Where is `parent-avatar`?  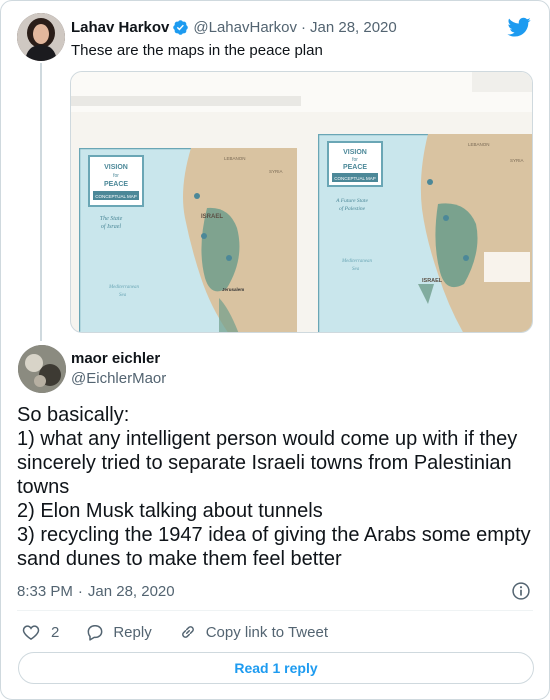 parent-avatar is located at coordinates (41, 37).